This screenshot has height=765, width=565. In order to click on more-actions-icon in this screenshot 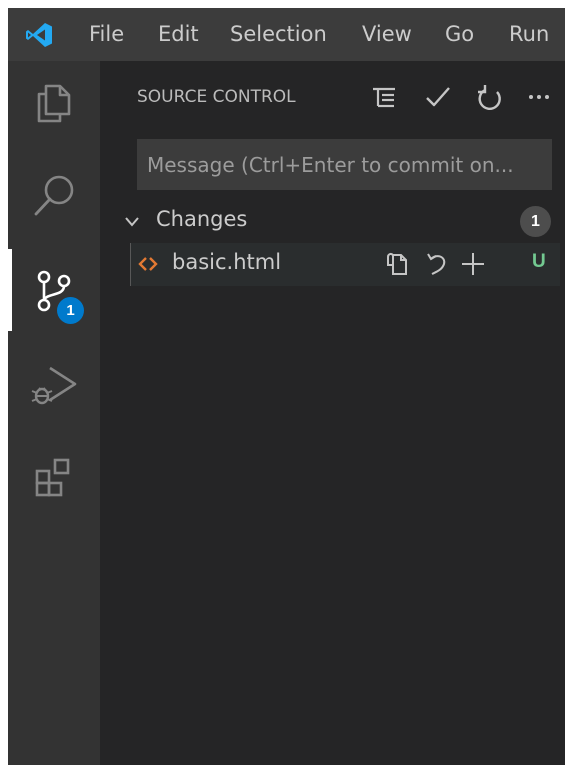, I will do `click(539, 97)`.